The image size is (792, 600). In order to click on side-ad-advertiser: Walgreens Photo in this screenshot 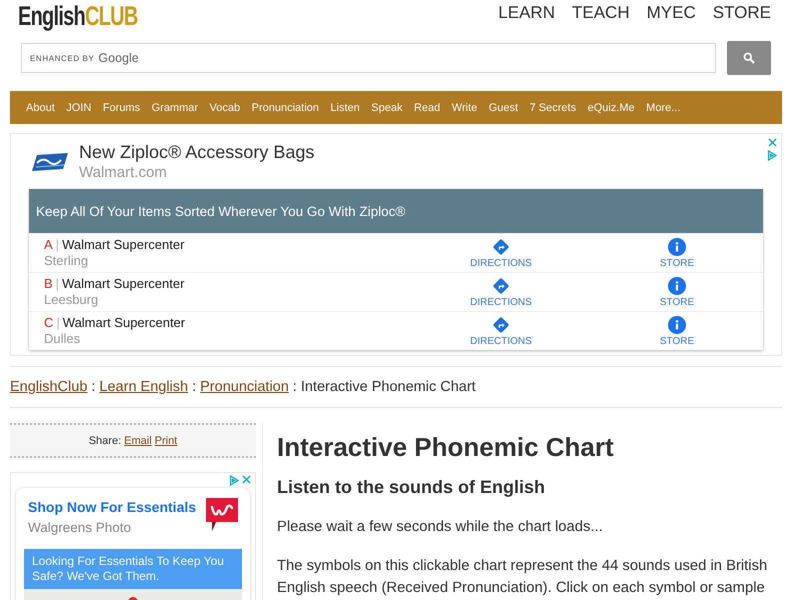, I will do `click(80, 528)`.